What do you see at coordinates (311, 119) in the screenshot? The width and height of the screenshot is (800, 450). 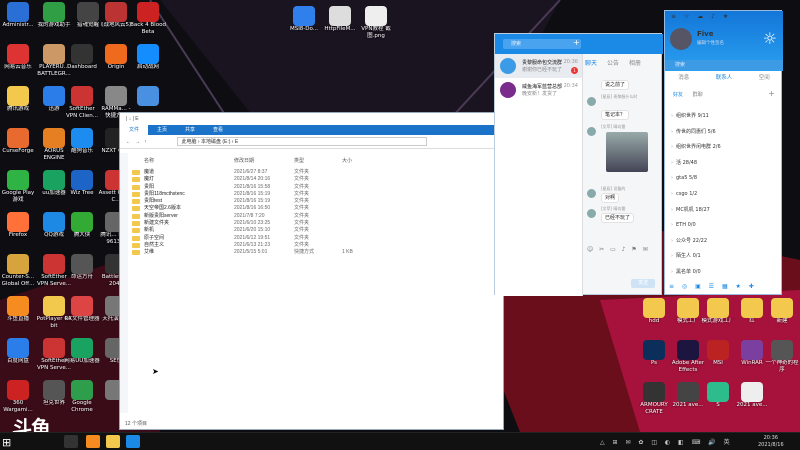 I see `explorer-titlebar: | ↓ | E` at bounding box center [311, 119].